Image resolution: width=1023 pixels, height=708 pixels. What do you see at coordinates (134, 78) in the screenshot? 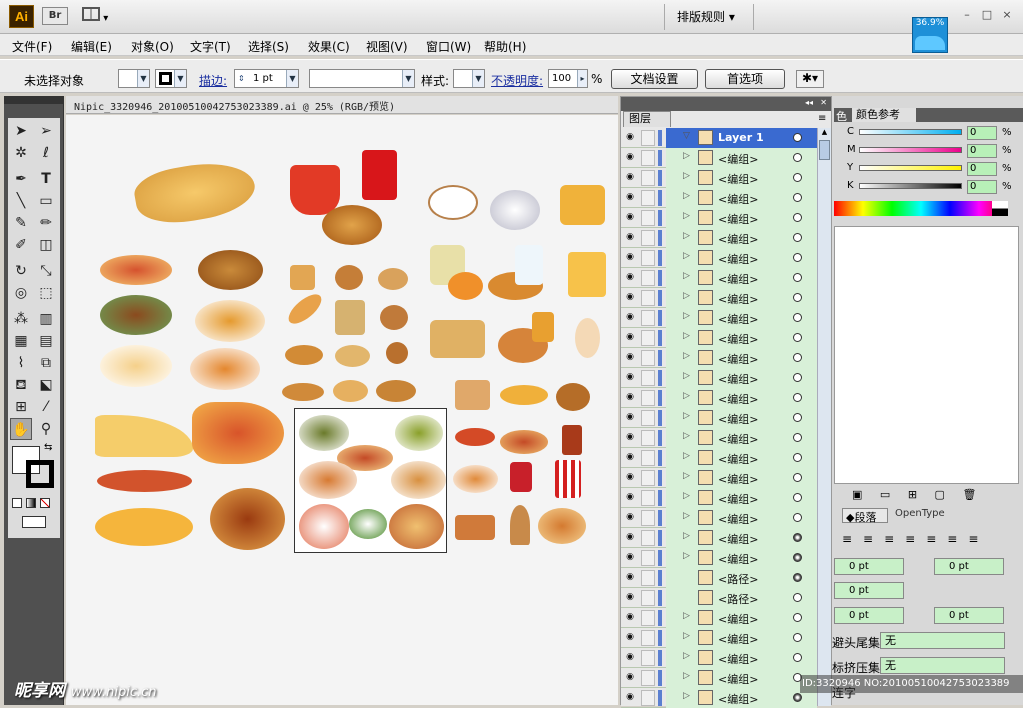
I see `fill-color-dropdown: ▼` at bounding box center [134, 78].